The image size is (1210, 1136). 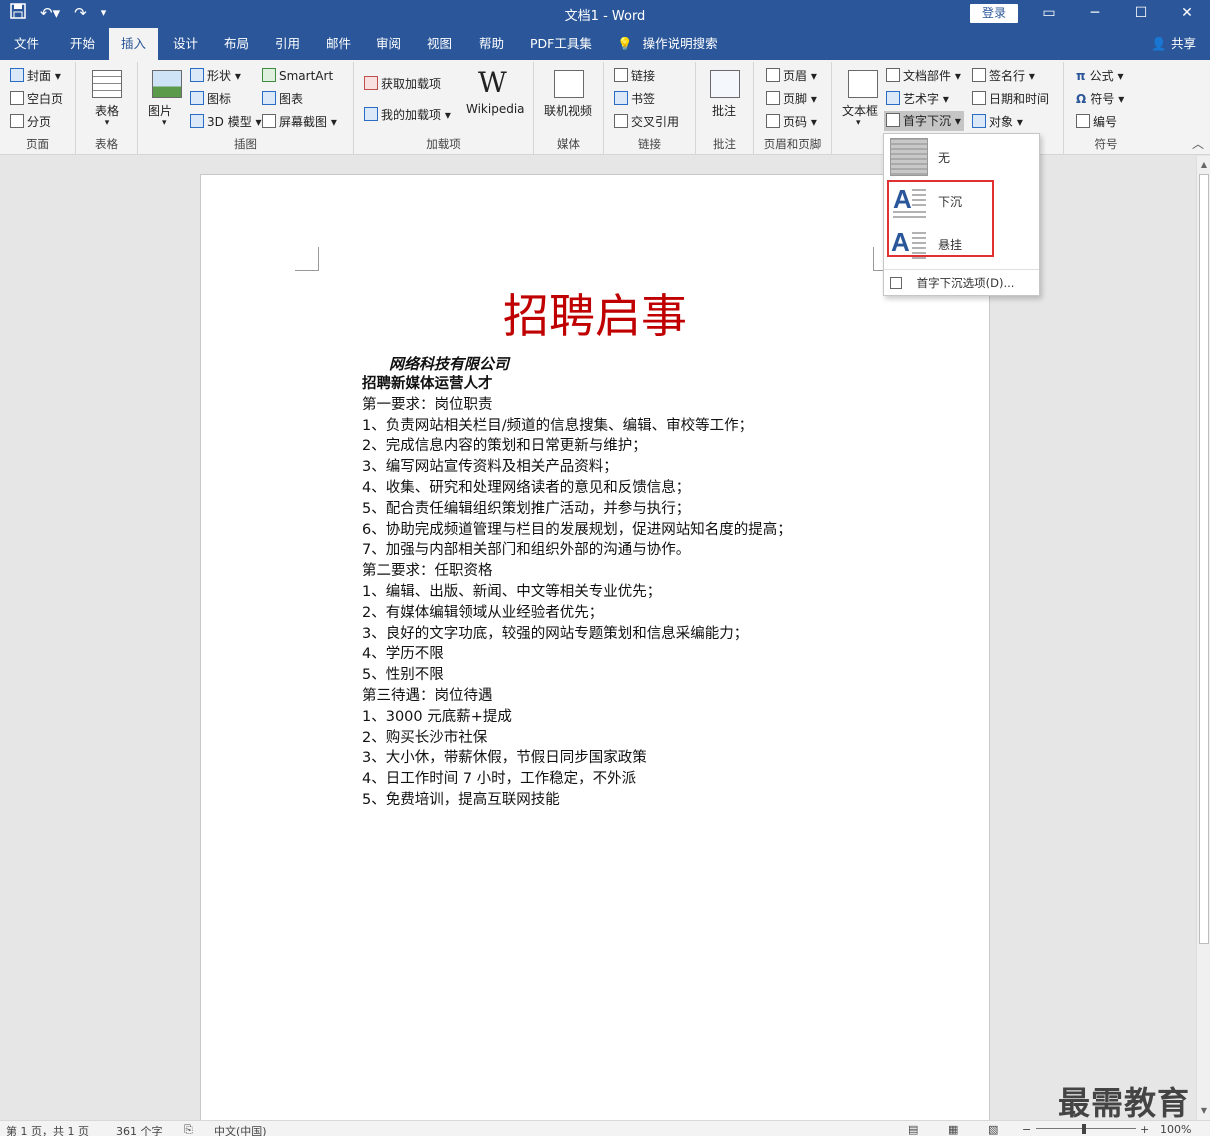 What do you see at coordinates (625, 43) in the screenshot?
I see `lightbulb-icon: 💡` at bounding box center [625, 43].